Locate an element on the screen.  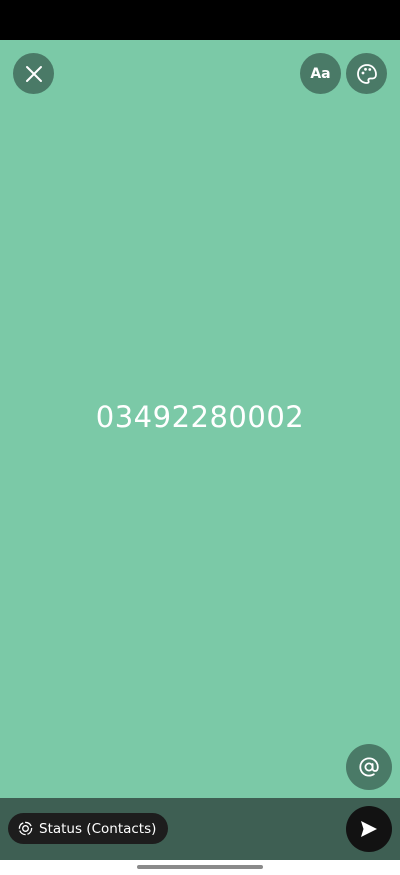
home-indicator is located at coordinates (200, 867).